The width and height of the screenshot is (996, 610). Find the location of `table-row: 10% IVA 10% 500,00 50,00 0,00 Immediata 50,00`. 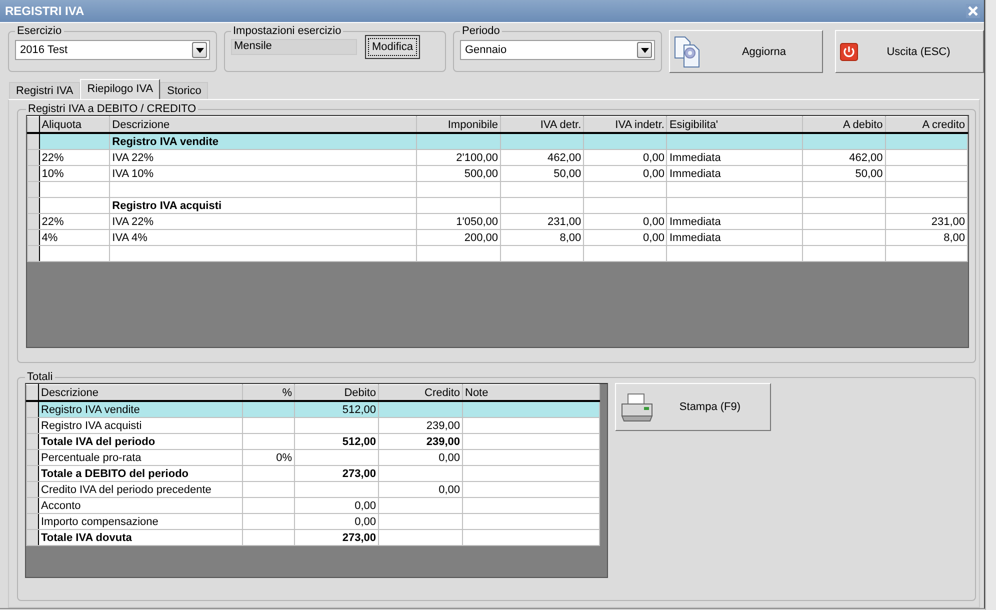

table-row: 10% IVA 10% 500,00 50,00 0,00 Immediata 50,00 is located at coordinates (498, 174).